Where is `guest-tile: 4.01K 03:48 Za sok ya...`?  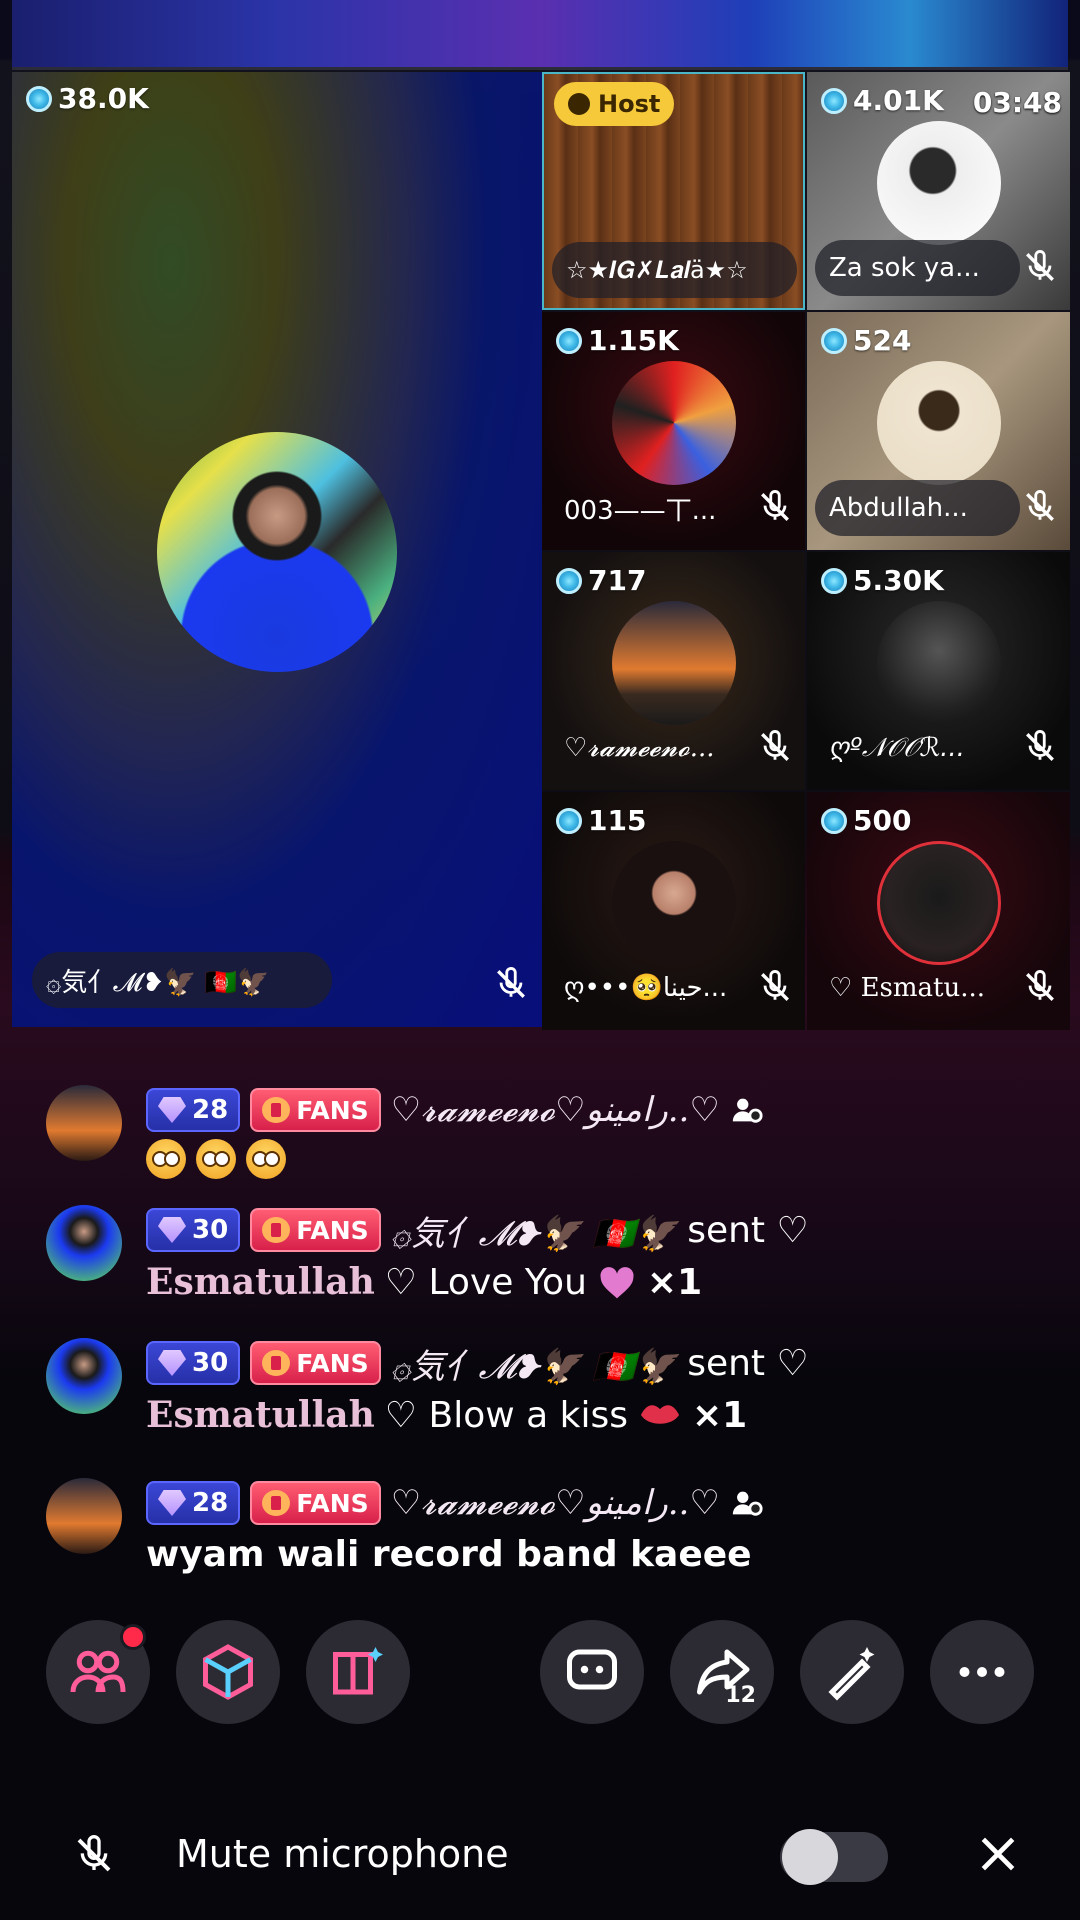
guest-tile: 4.01K 03:48 Za sok ya... is located at coordinates (938, 191).